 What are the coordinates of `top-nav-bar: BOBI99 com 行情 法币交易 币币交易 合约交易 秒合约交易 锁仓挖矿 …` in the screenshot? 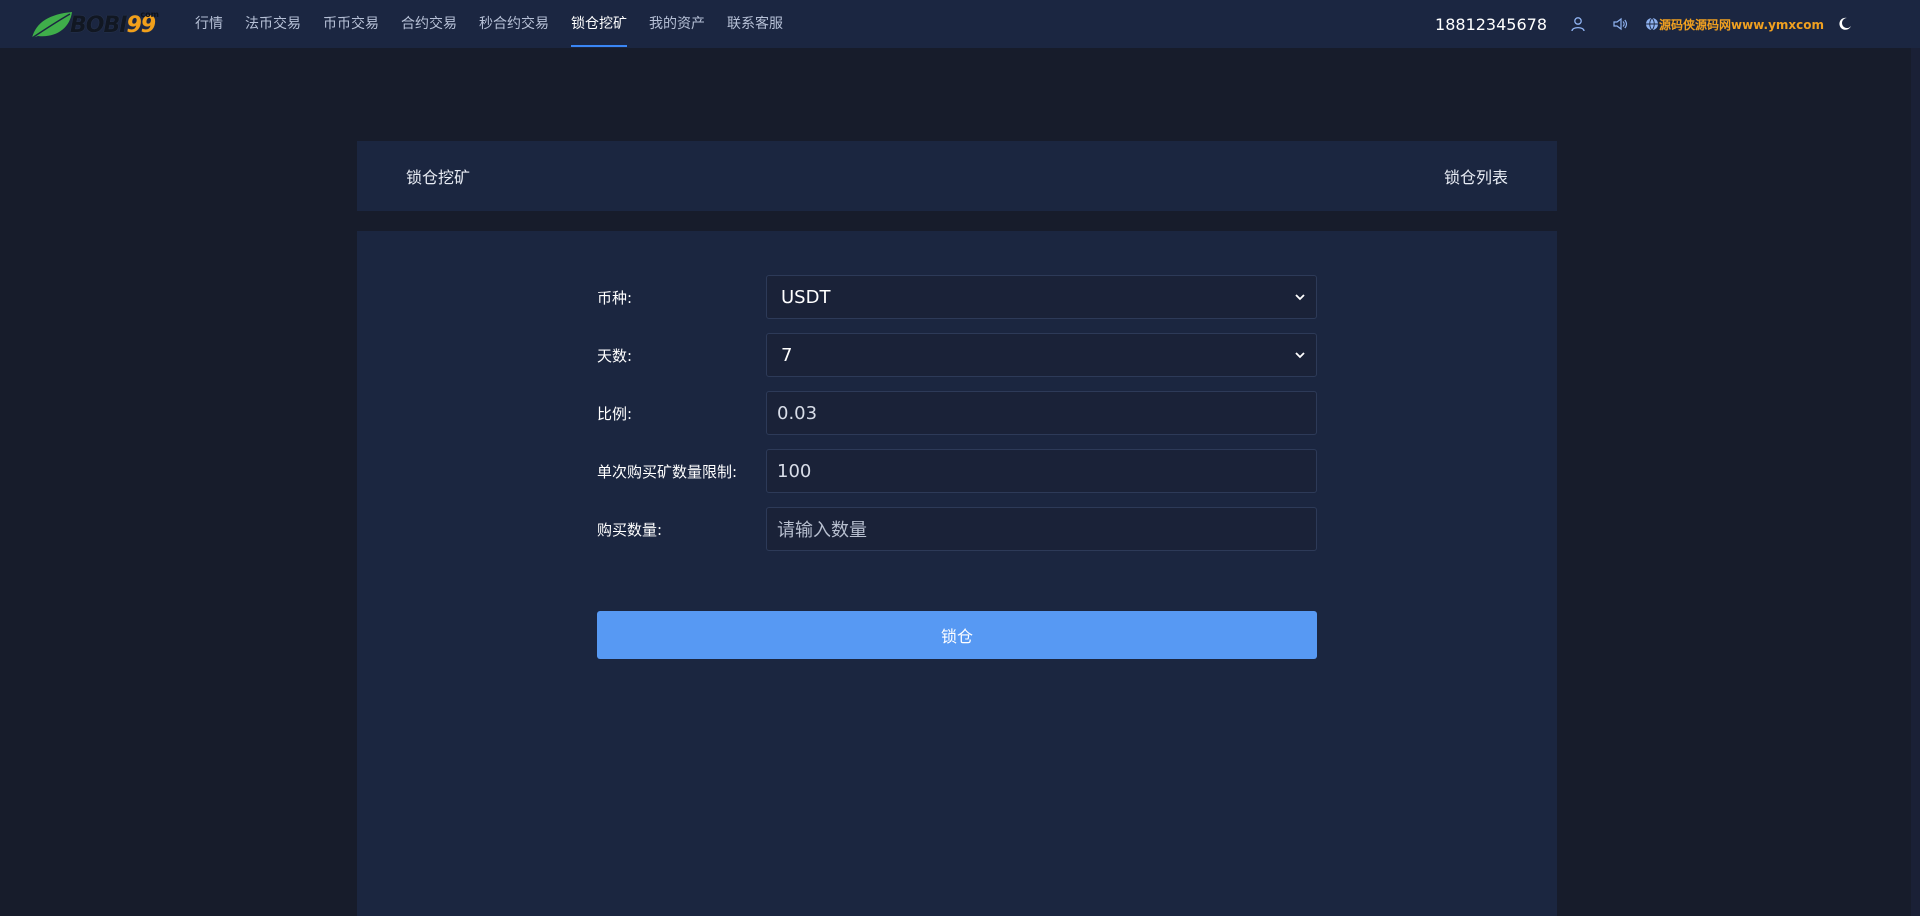 It's located at (960, 24).